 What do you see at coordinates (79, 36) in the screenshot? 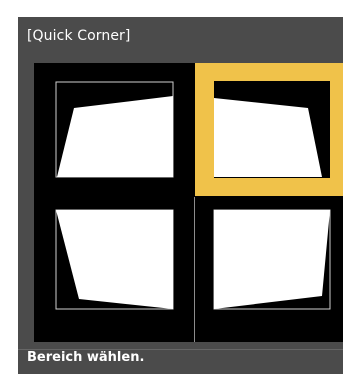
I see `dialog-title: [Quick Corner]` at bounding box center [79, 36].